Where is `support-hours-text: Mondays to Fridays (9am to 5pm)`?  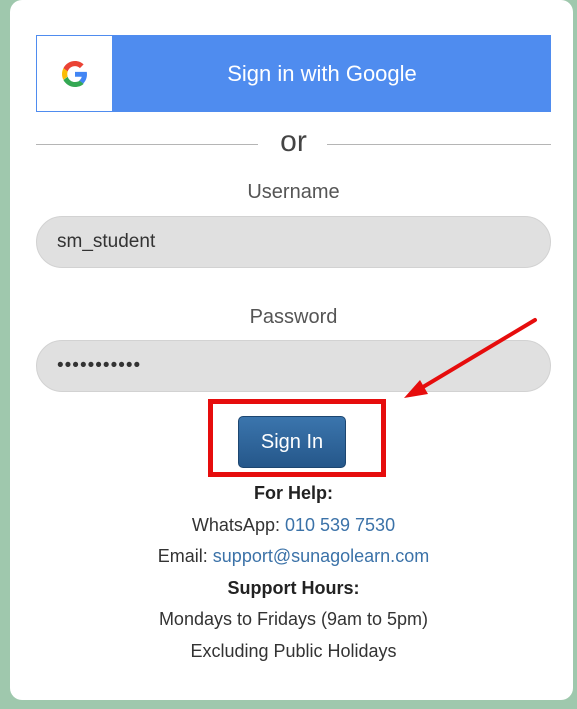 support-hours-text: Mondays to Fridays (9am to 5pm) is located at coordinates (293, 619).